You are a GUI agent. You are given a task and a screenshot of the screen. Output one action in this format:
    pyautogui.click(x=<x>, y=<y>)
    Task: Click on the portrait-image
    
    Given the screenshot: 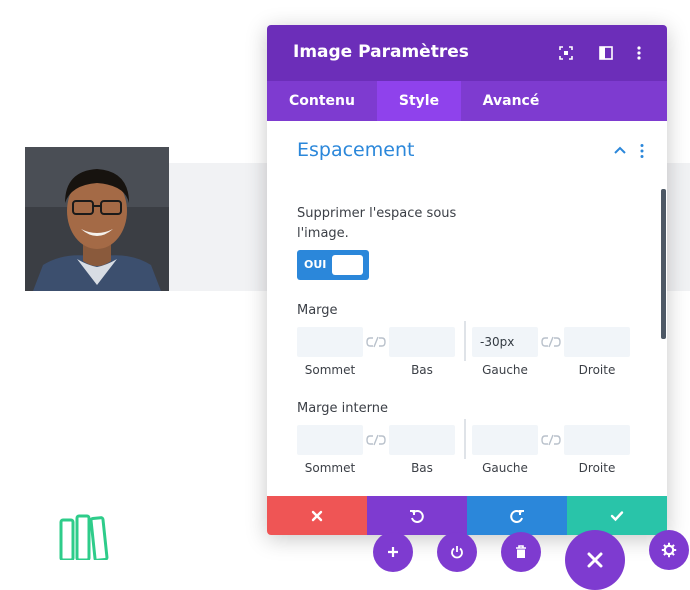 What is the action you would take?
    pyautogui.click(x=97, y=219)
    